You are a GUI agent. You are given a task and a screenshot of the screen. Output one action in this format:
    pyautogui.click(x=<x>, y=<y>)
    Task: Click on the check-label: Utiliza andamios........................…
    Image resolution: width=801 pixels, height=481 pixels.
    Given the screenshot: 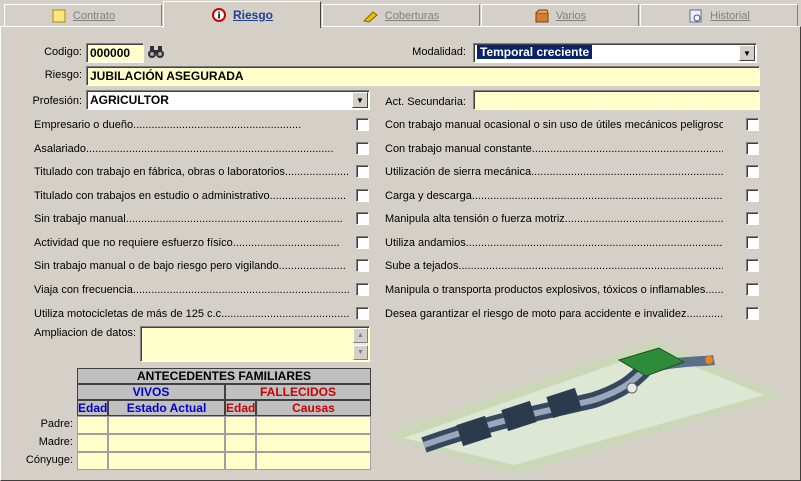 What is the action you would take?
    pyautogui.click(x=554, y=243)
    